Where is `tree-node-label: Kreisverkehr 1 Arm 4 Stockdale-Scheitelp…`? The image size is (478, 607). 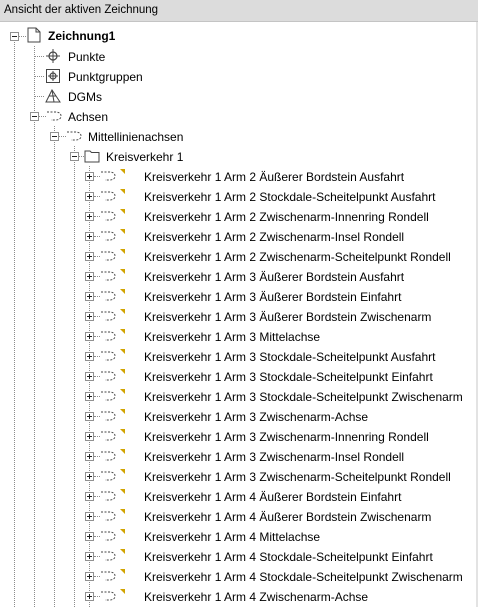 tree-node-label: Kreisverkehr 1 Arm 4 Stockdale-Scheitelp… is located at coordinates (288, 557).